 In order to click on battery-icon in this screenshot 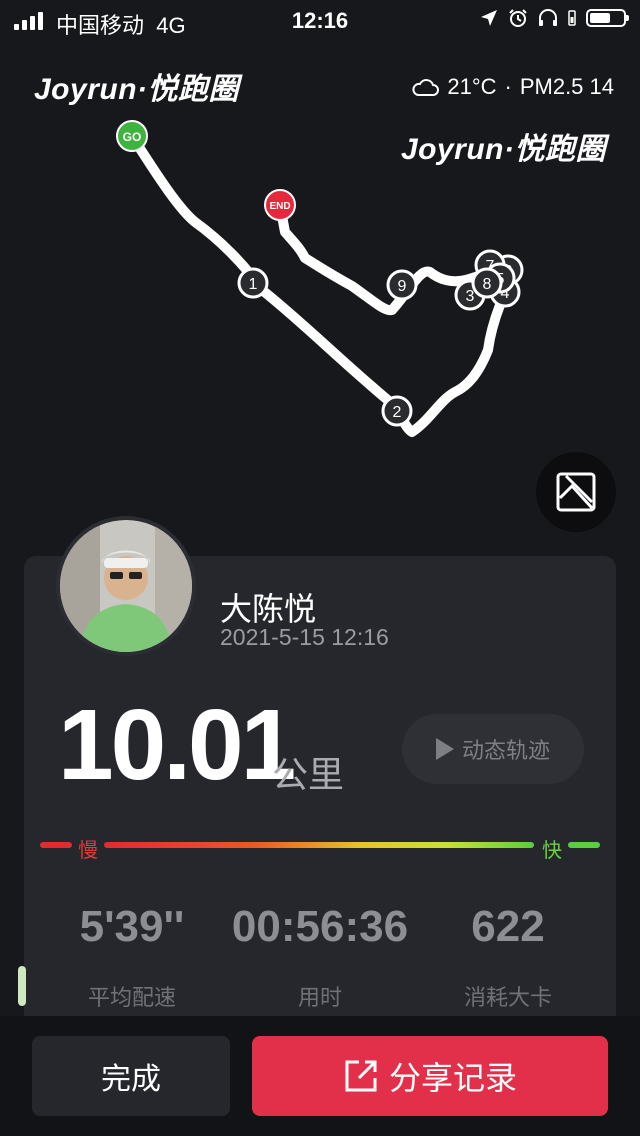, I will do `click(607, 18)`.